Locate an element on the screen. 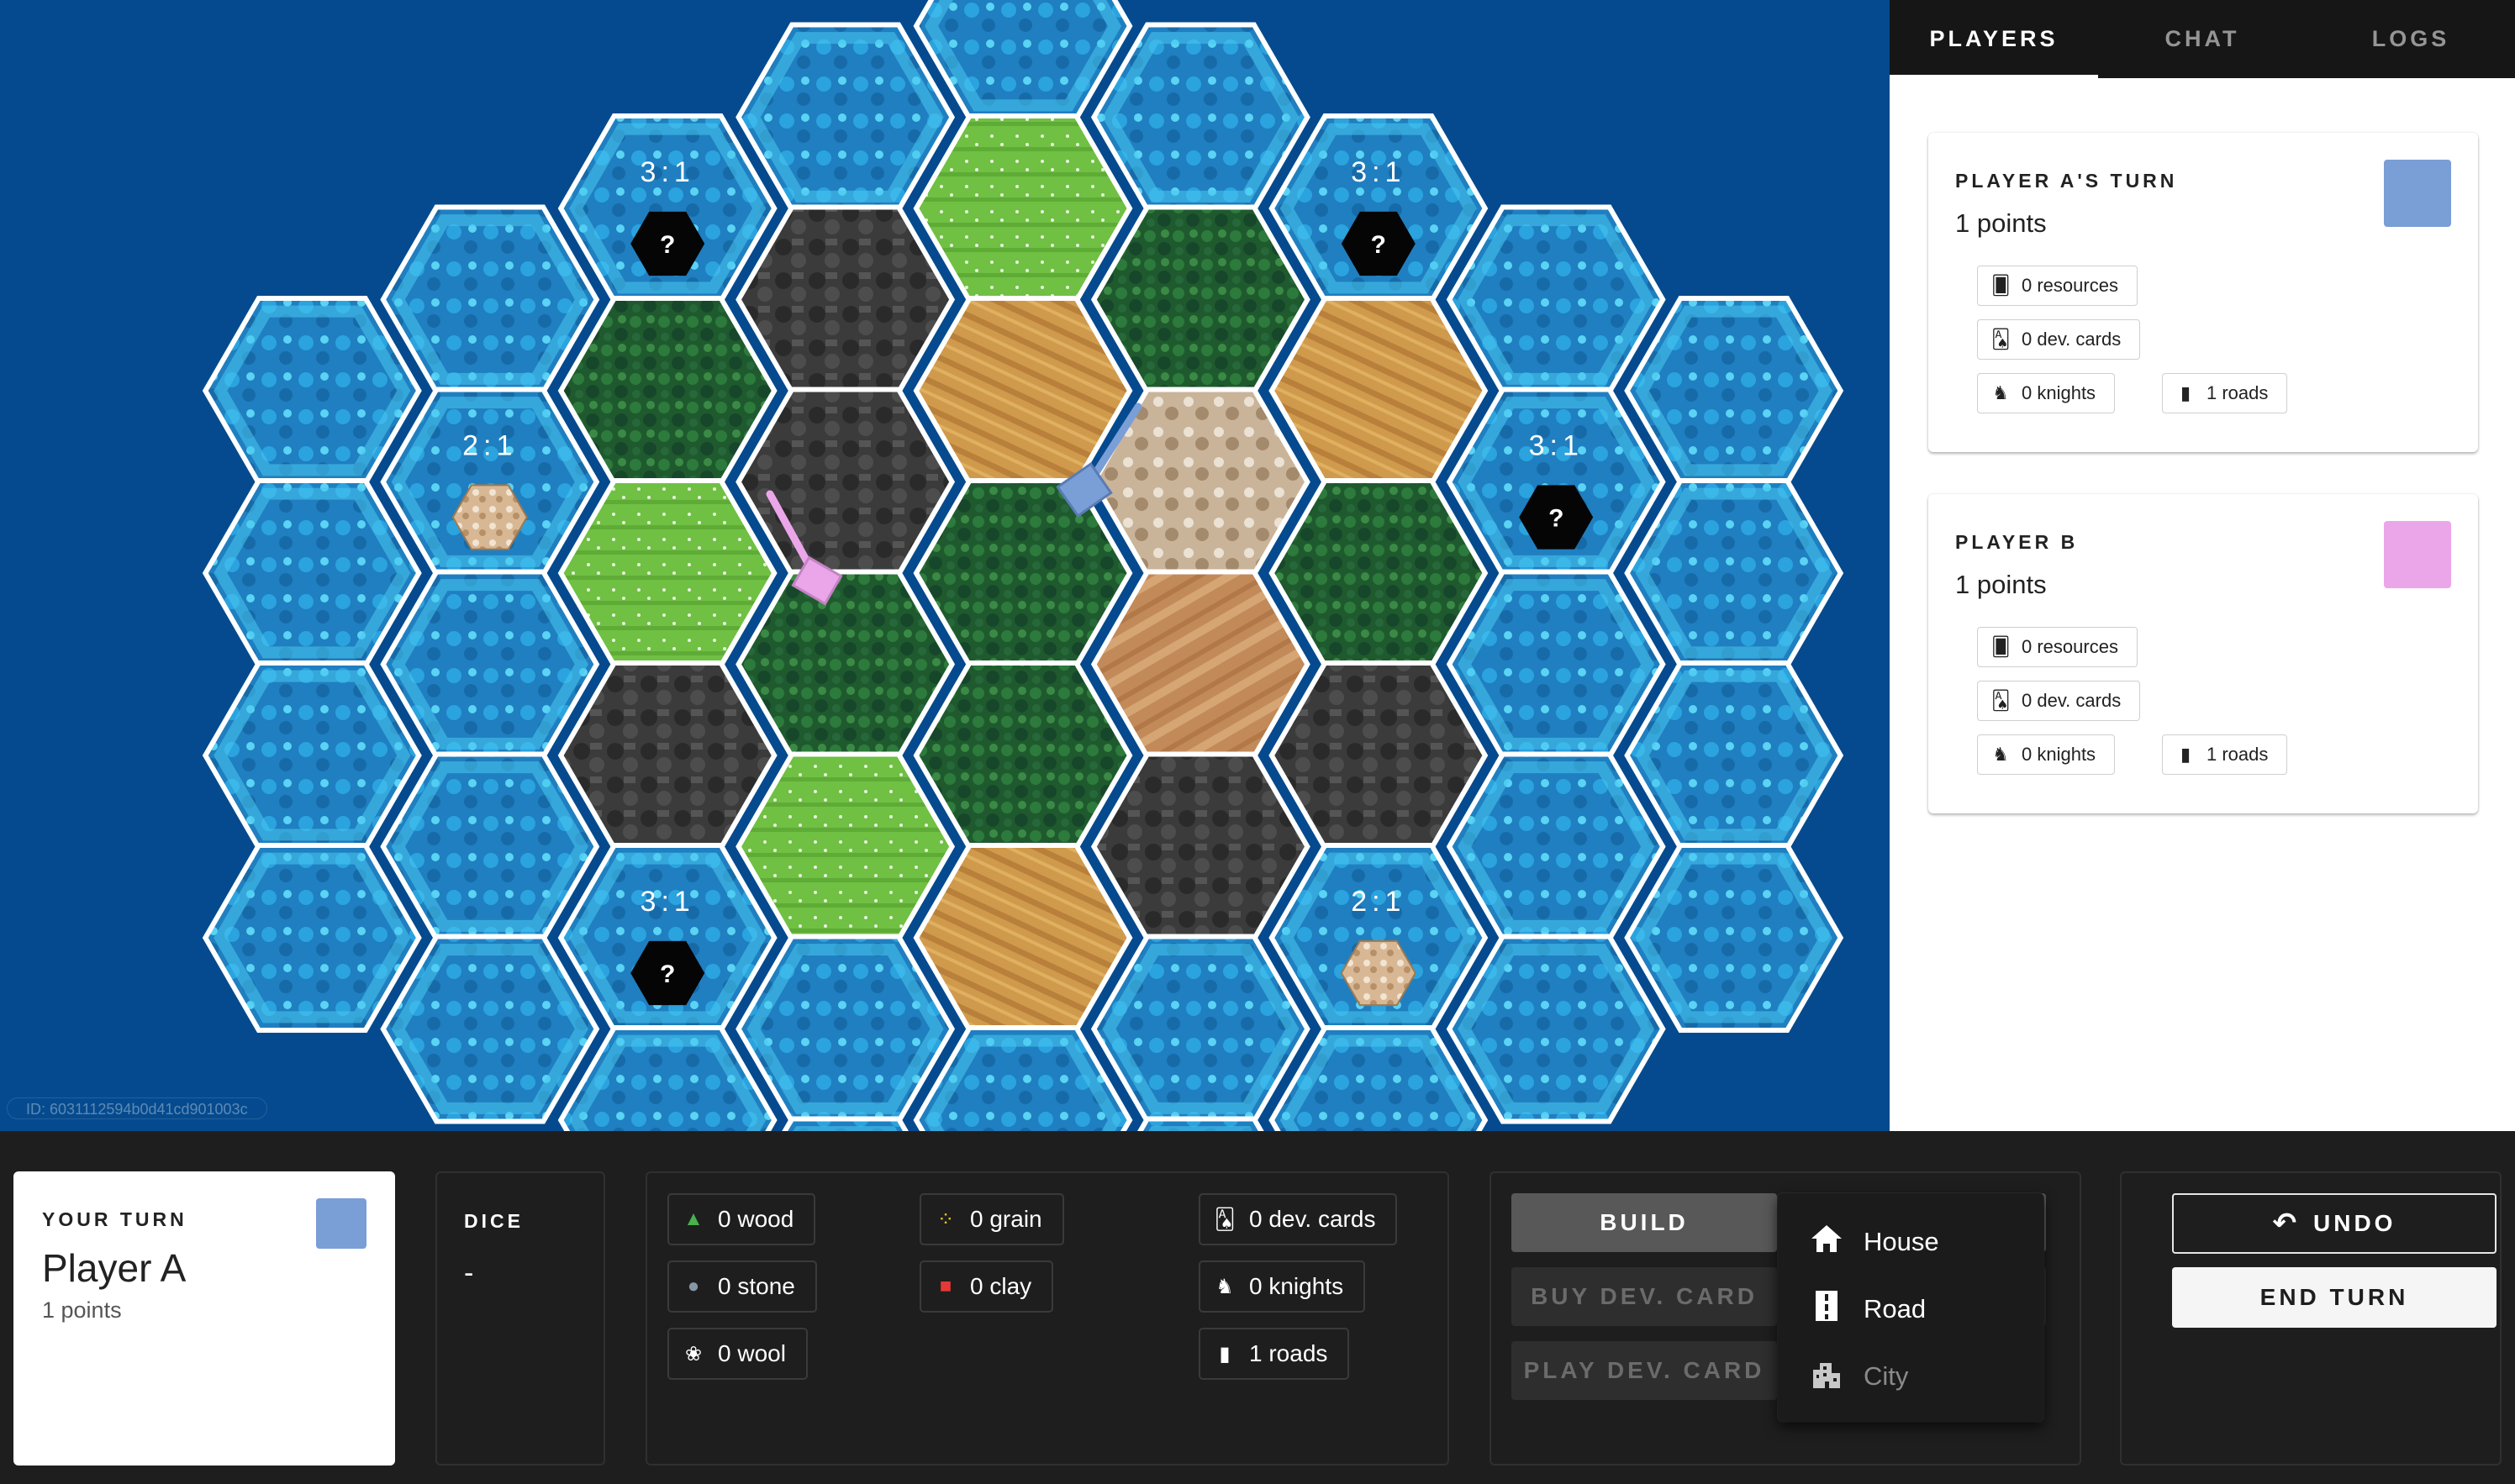 This screenshot has width=2515, height=1484. current-turn-panel: YOUR TURN Player A 1 points is located at coordinates (204, 1319).